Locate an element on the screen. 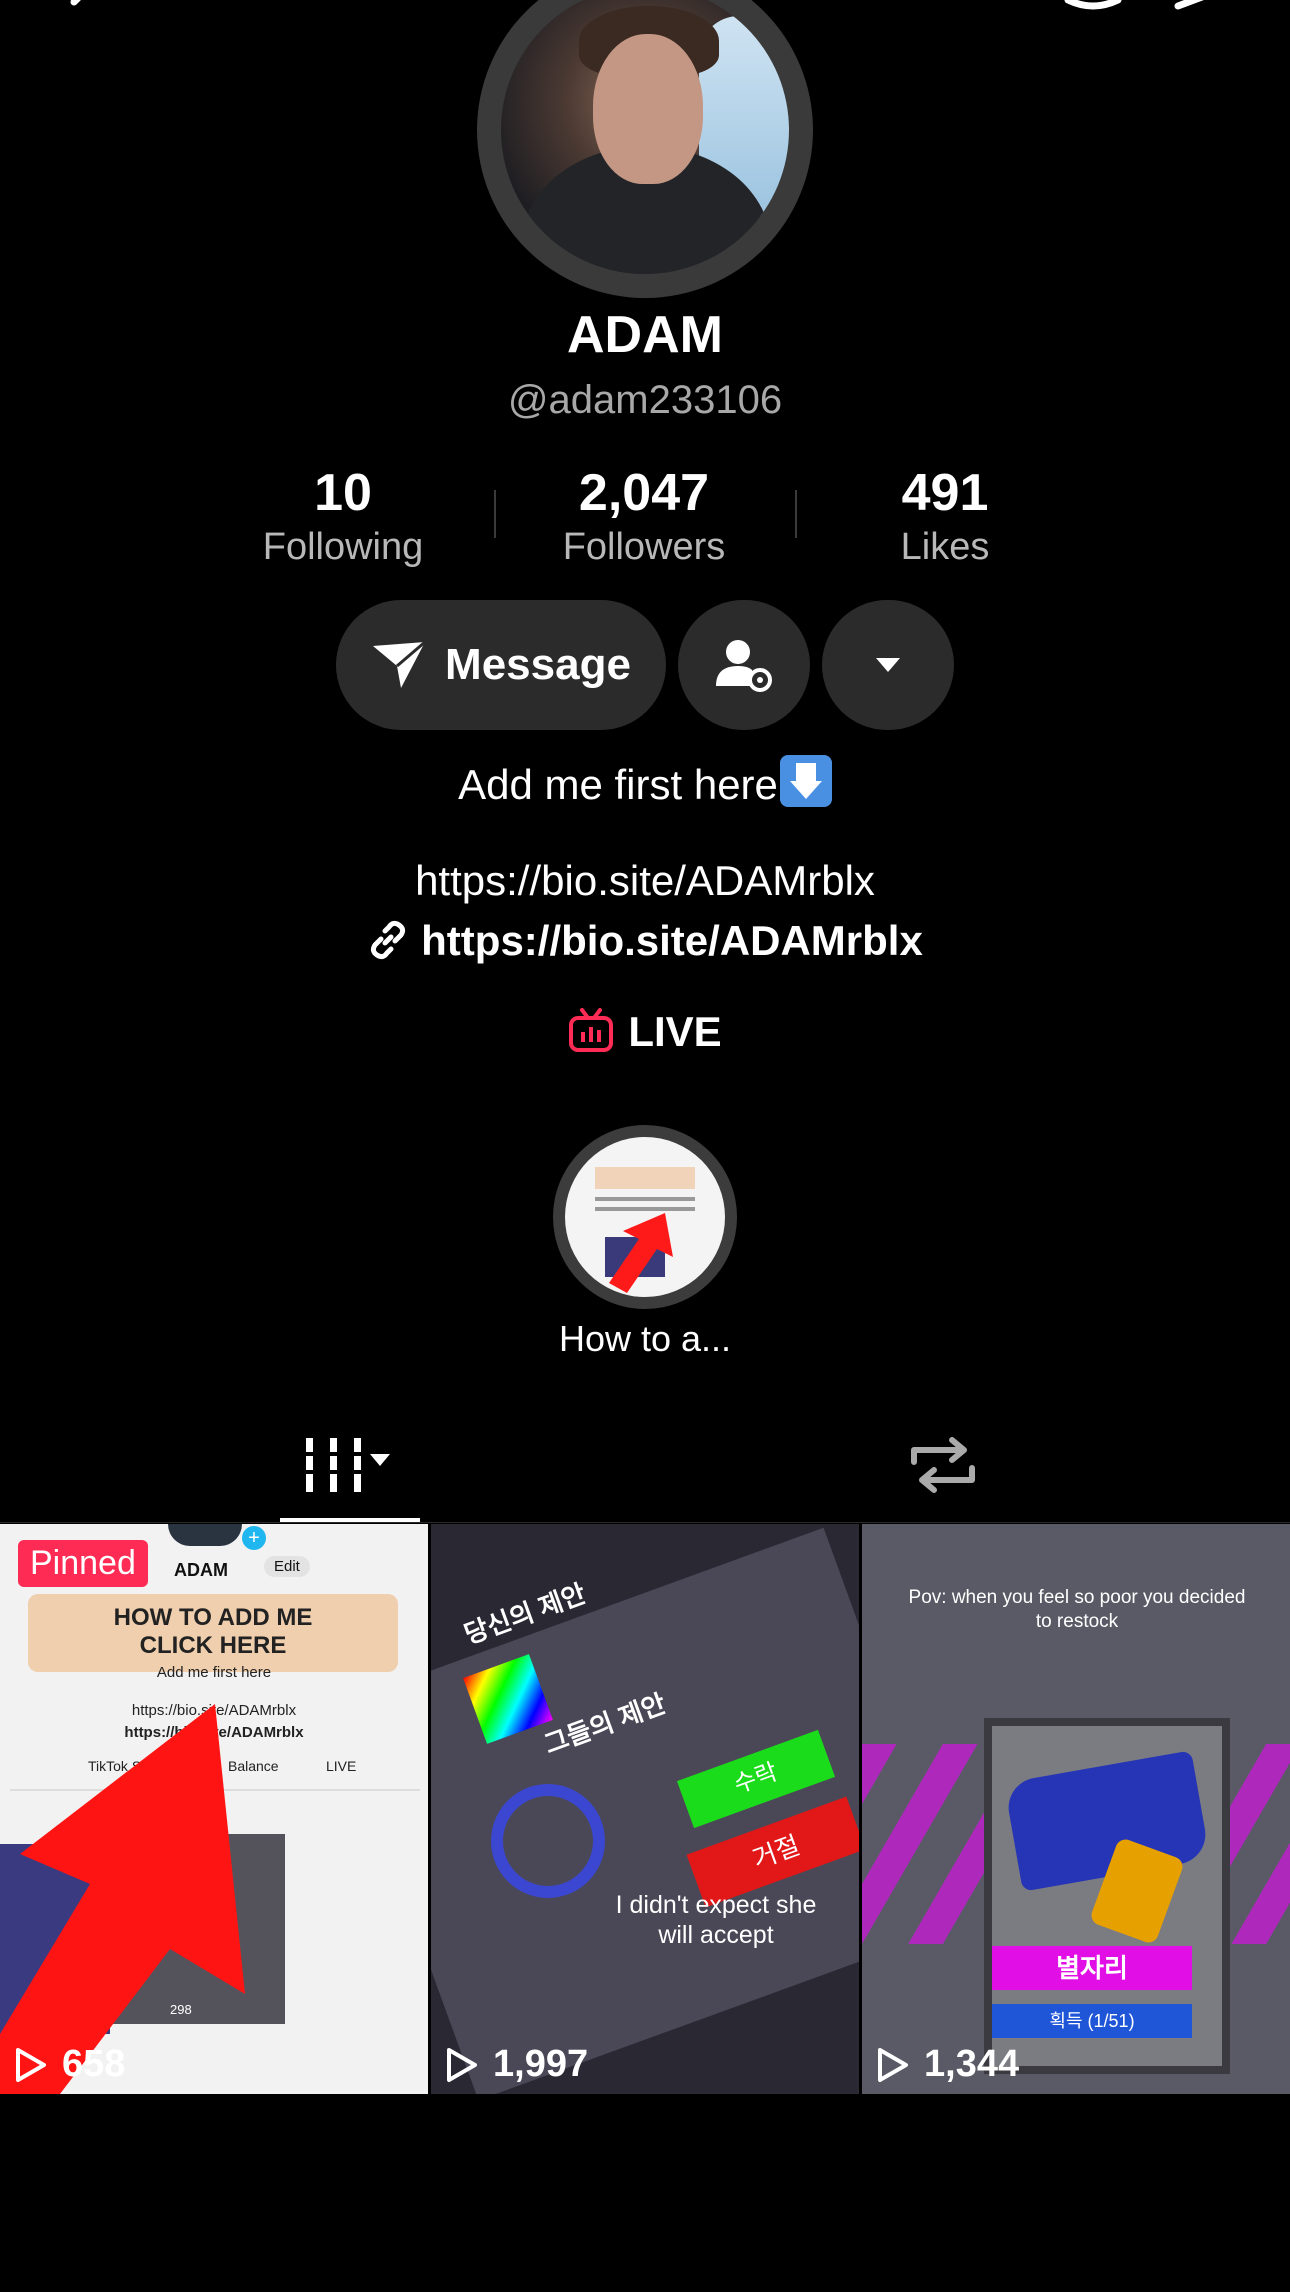 Image resolution: width=1290 pixels, height=2292 pixels. preview-title-2: CLICK HERE is located at coordinates (213, 1645).